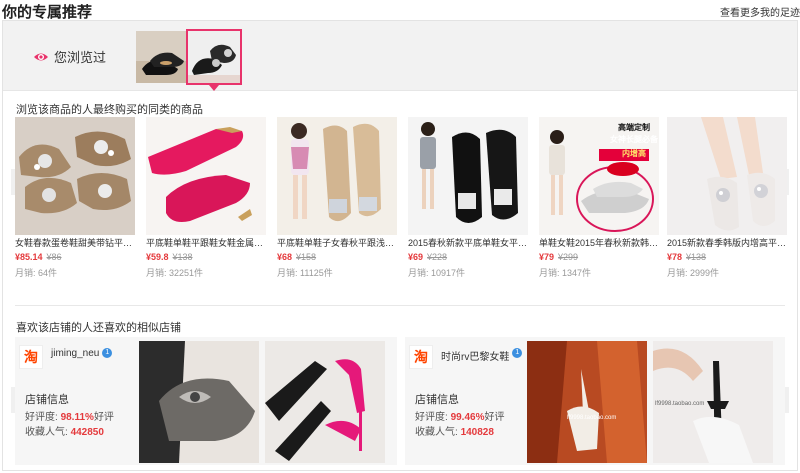 This screenshot has height=473, width=800. I want to click on pink-heels-image, so click(325, 402).